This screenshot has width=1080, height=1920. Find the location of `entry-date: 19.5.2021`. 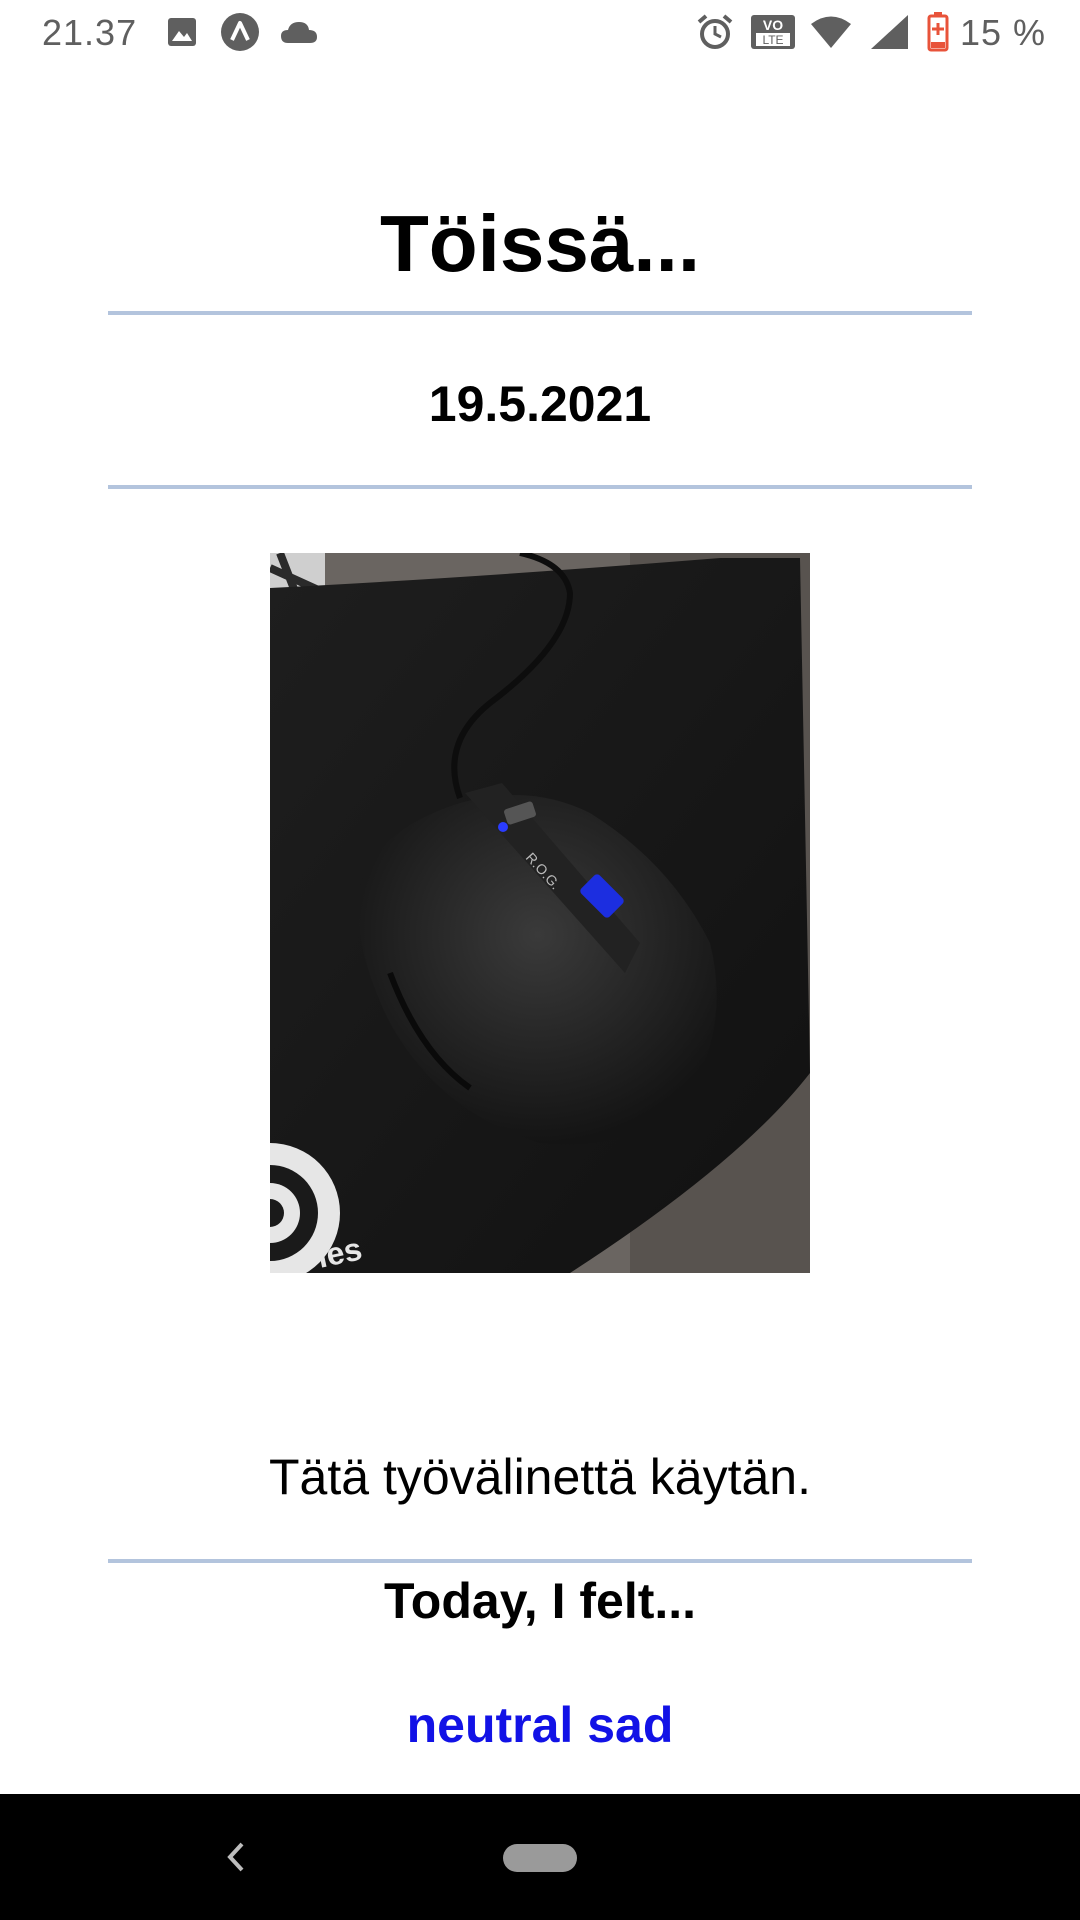

entry-date: 19.5.2021 is located at coordinates (540, 404).